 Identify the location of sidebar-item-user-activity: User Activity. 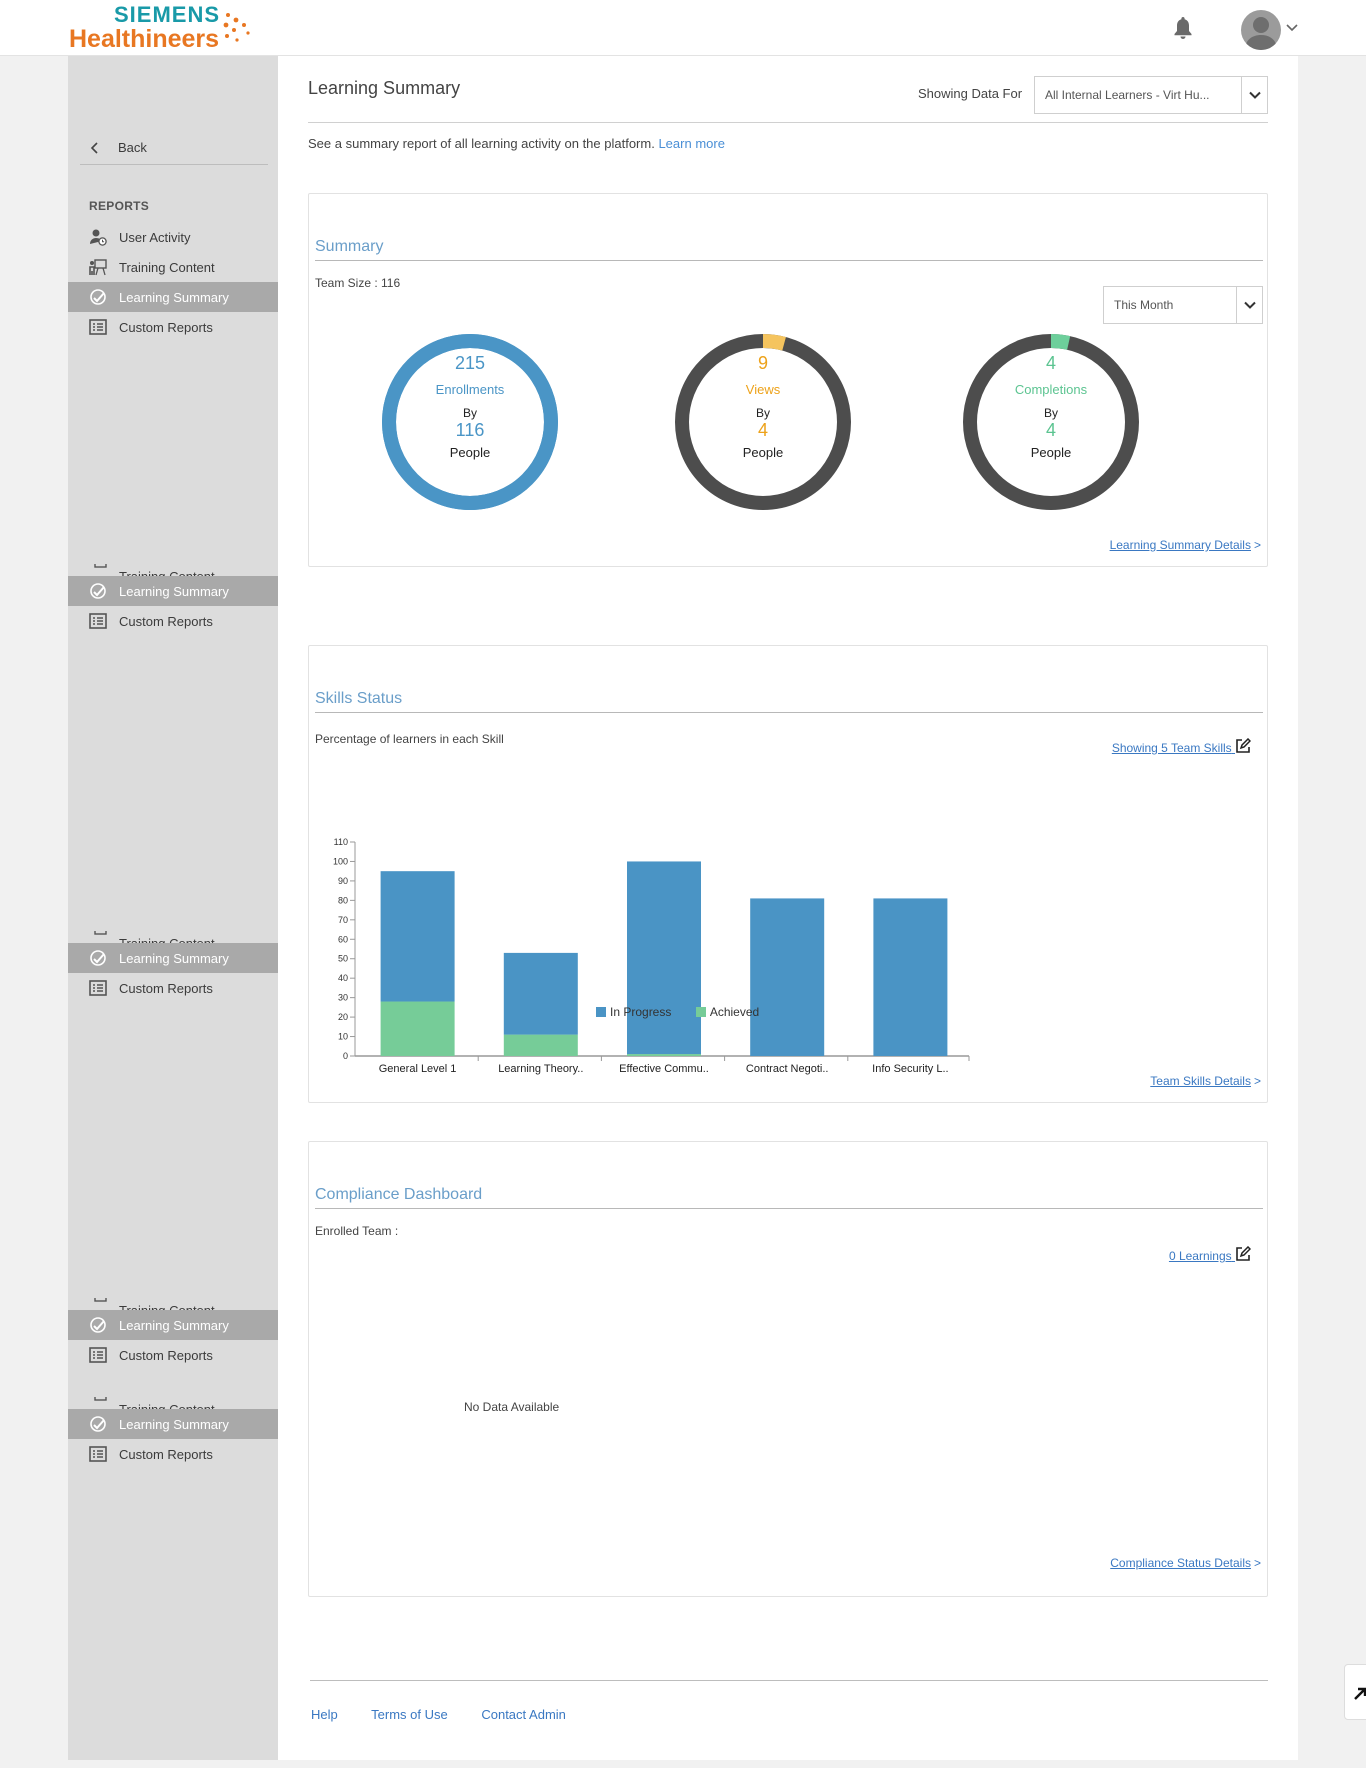
(173, 237).